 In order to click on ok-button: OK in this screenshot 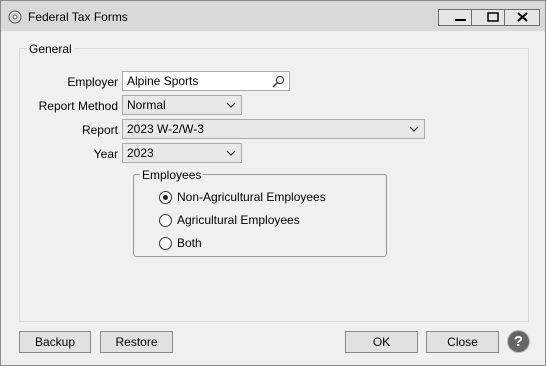, I will do `click(381, 342)`.